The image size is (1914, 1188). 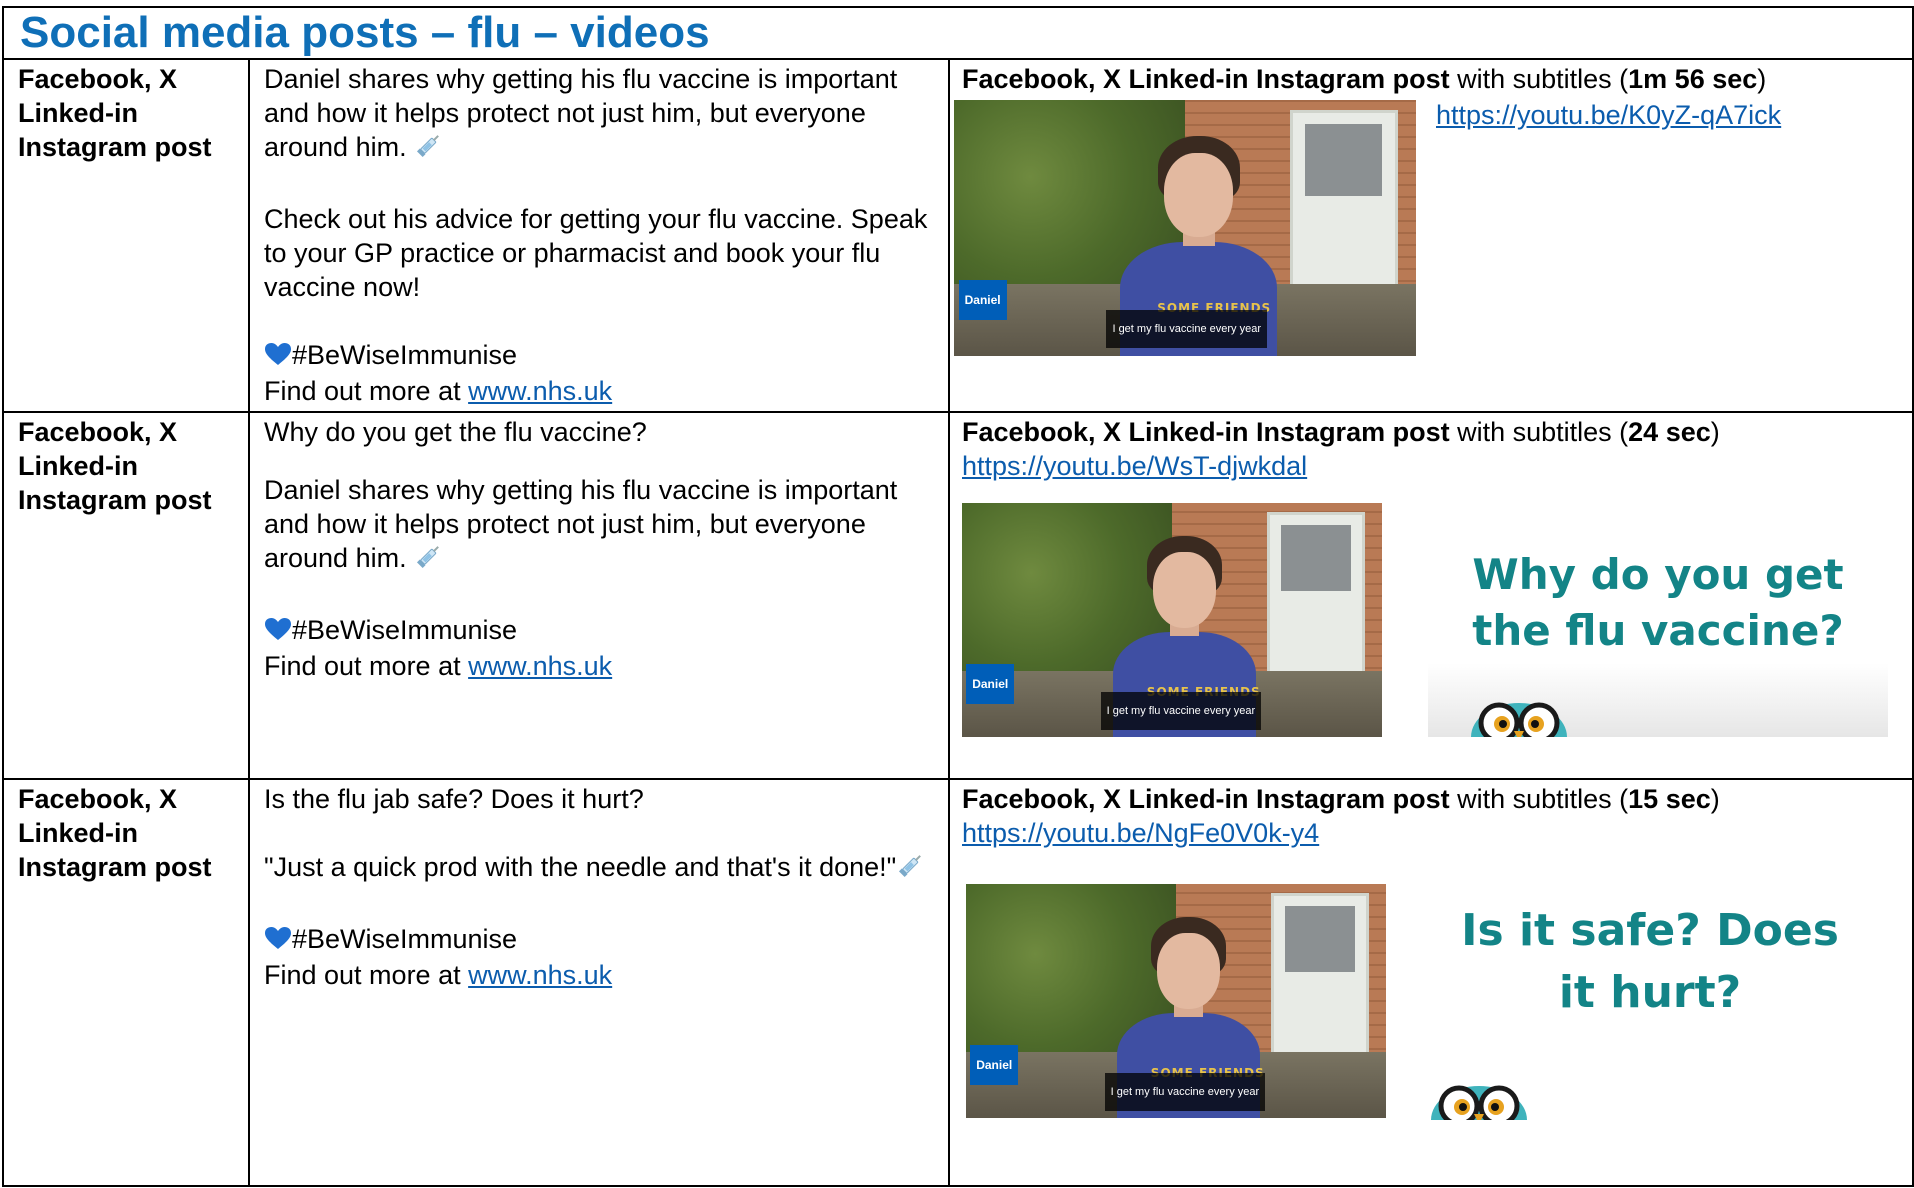 I want to click on video-duration: 1m 56 sec, so click(x=1693, y=79).